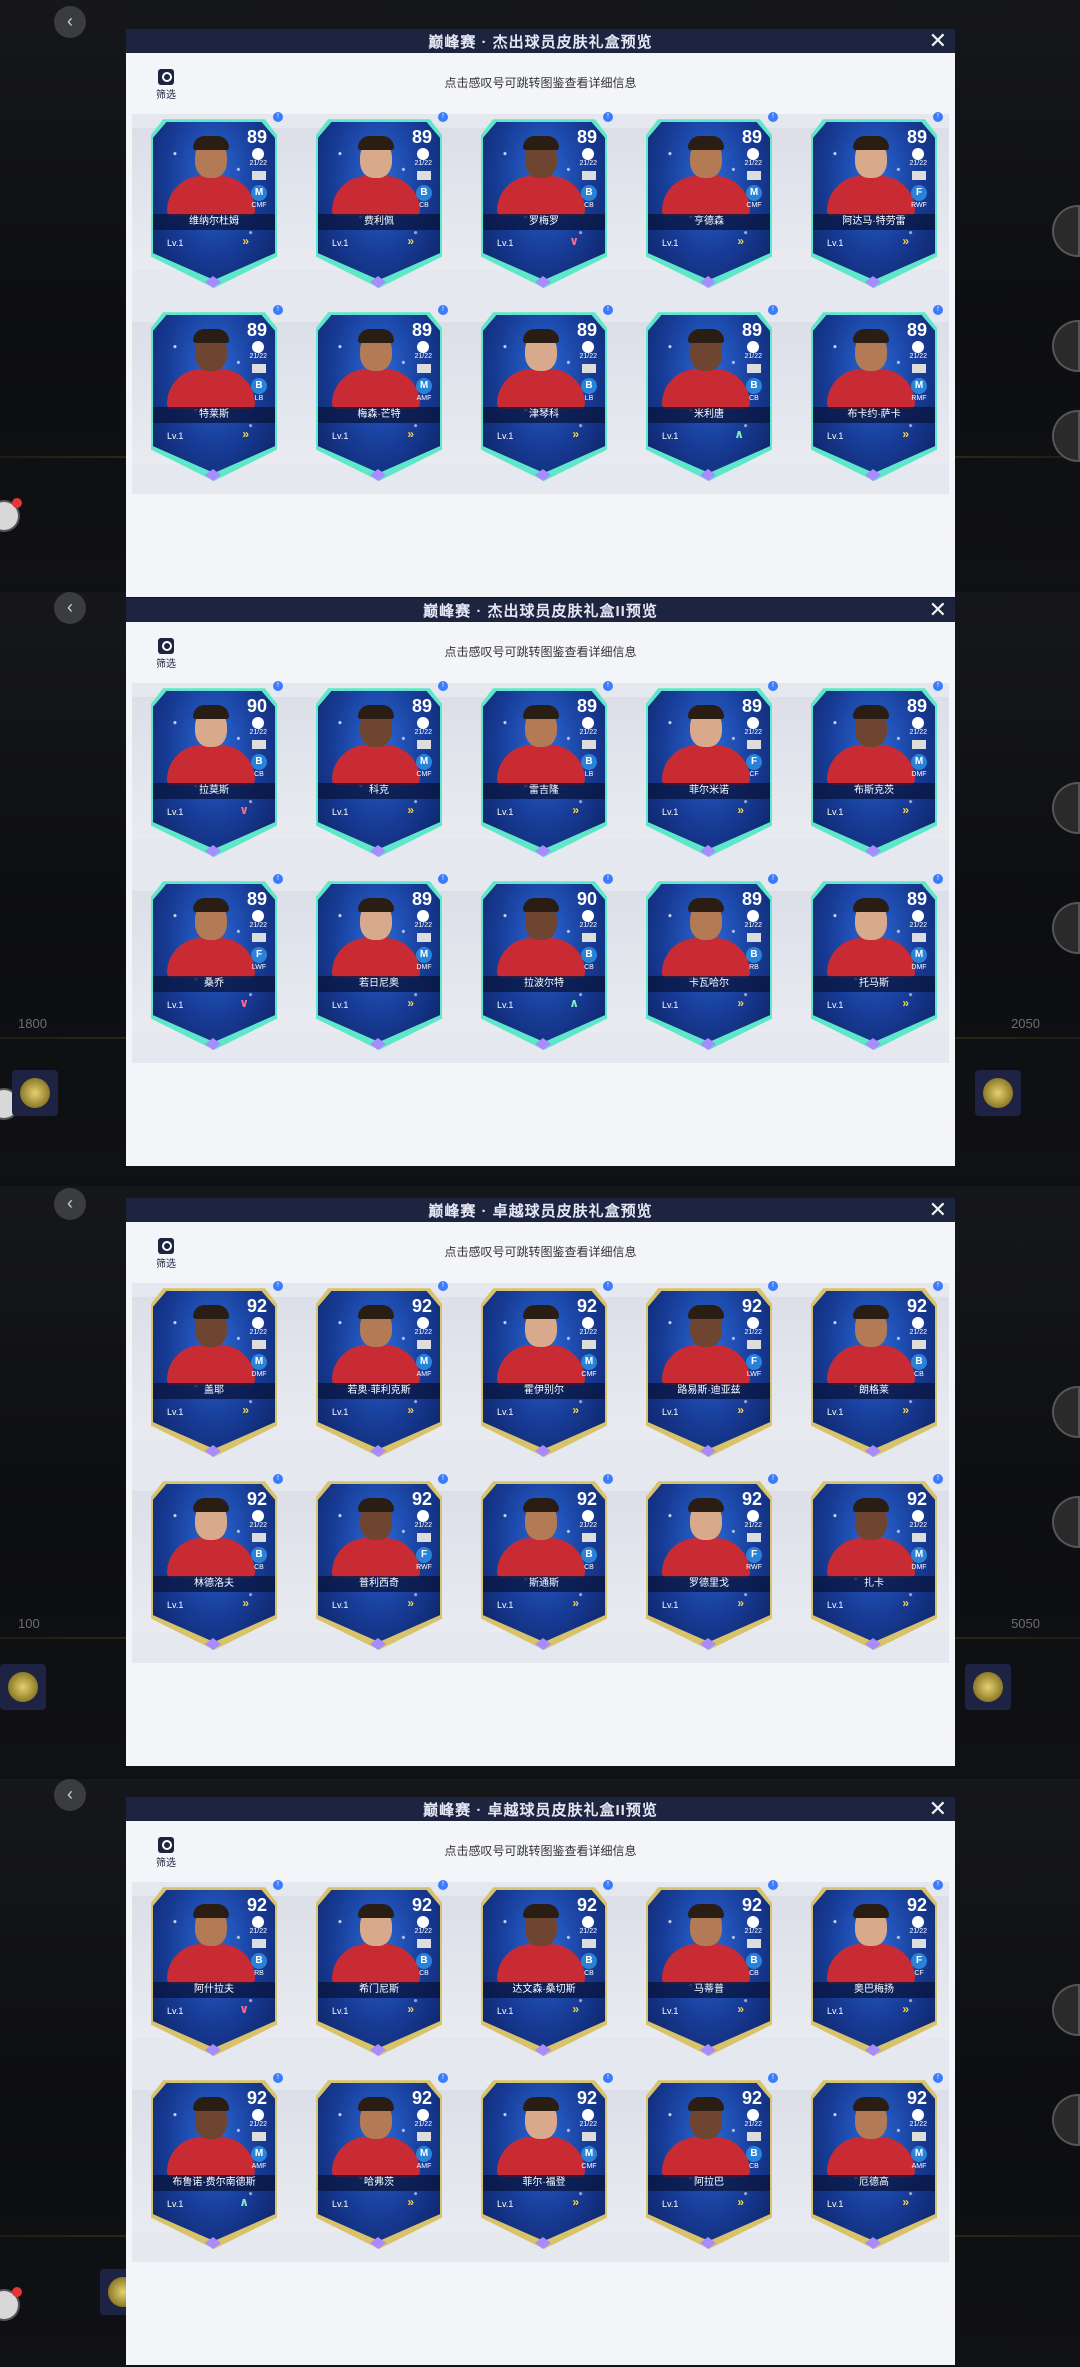 Image resolution: width=1080 pixels, height=2367 pixels. Describe the element at coordinates (379, 415) in the screenshot. I see `player-name: 梅森·芒特` at that location.